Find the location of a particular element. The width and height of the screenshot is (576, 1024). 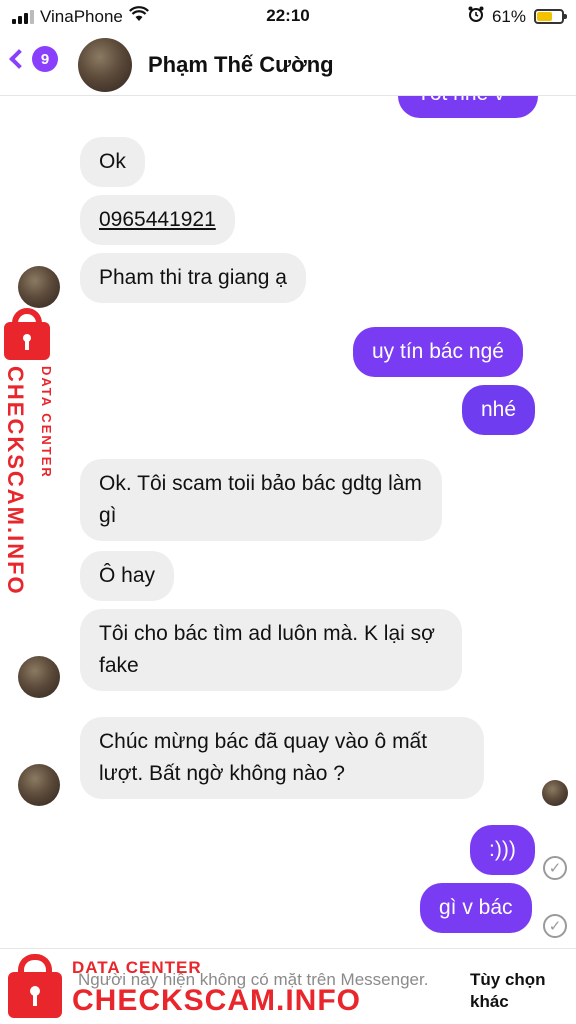

message-text: :))) is located at coordinates (502, 849).